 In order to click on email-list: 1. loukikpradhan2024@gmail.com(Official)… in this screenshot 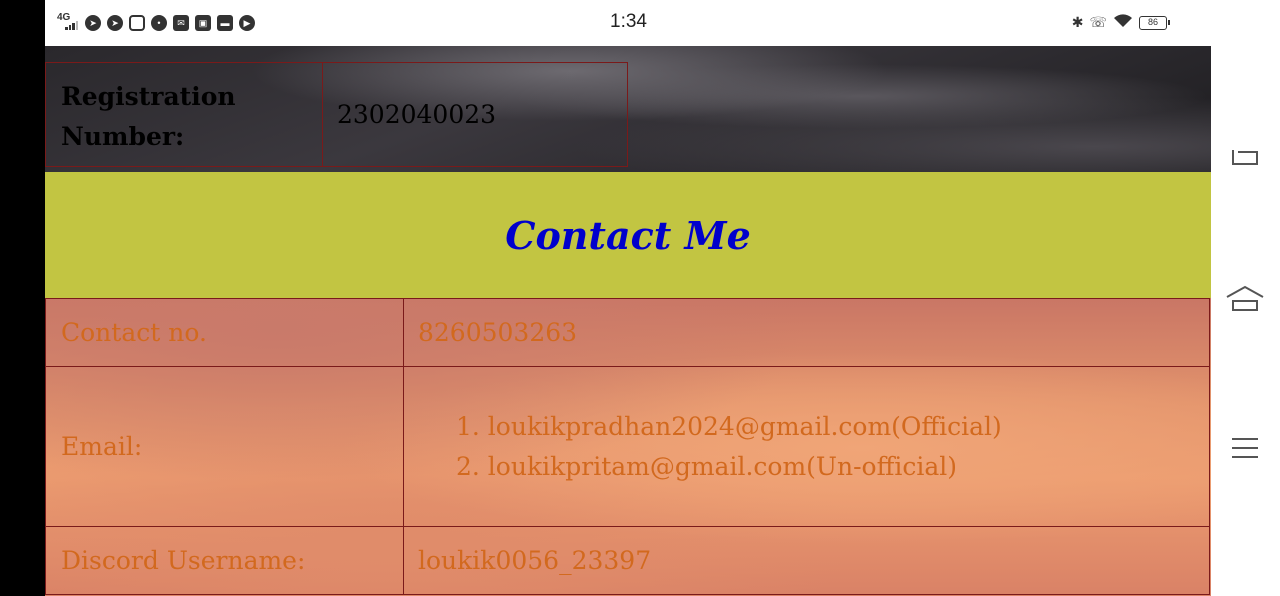, I will do `click(813, 447)`.